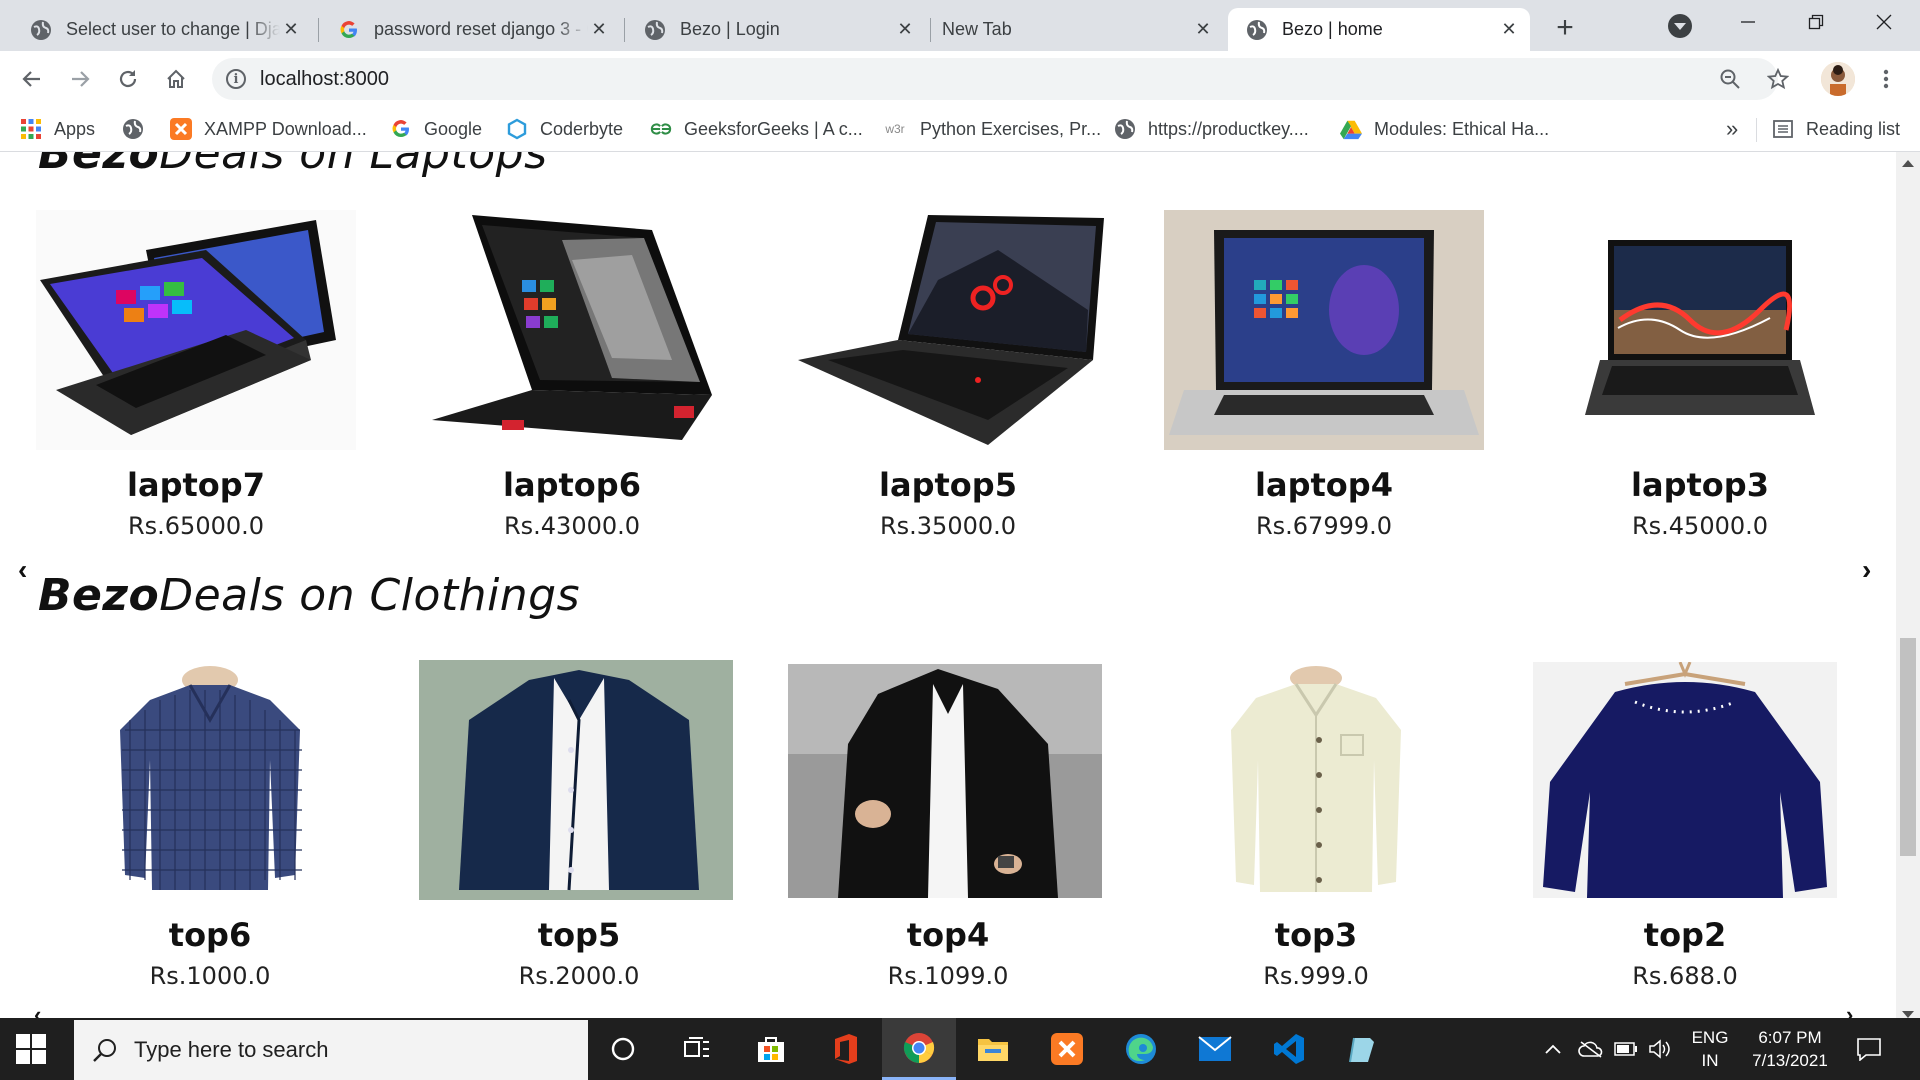 This screenshot has width=1920, height=1080. I want to click on tab-bezo-login: Bezo | Login ✕, so click(776, 29).